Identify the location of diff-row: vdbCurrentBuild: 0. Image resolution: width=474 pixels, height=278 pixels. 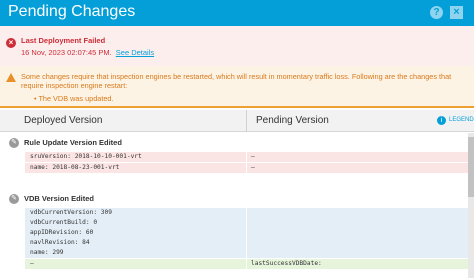
(246, 223).